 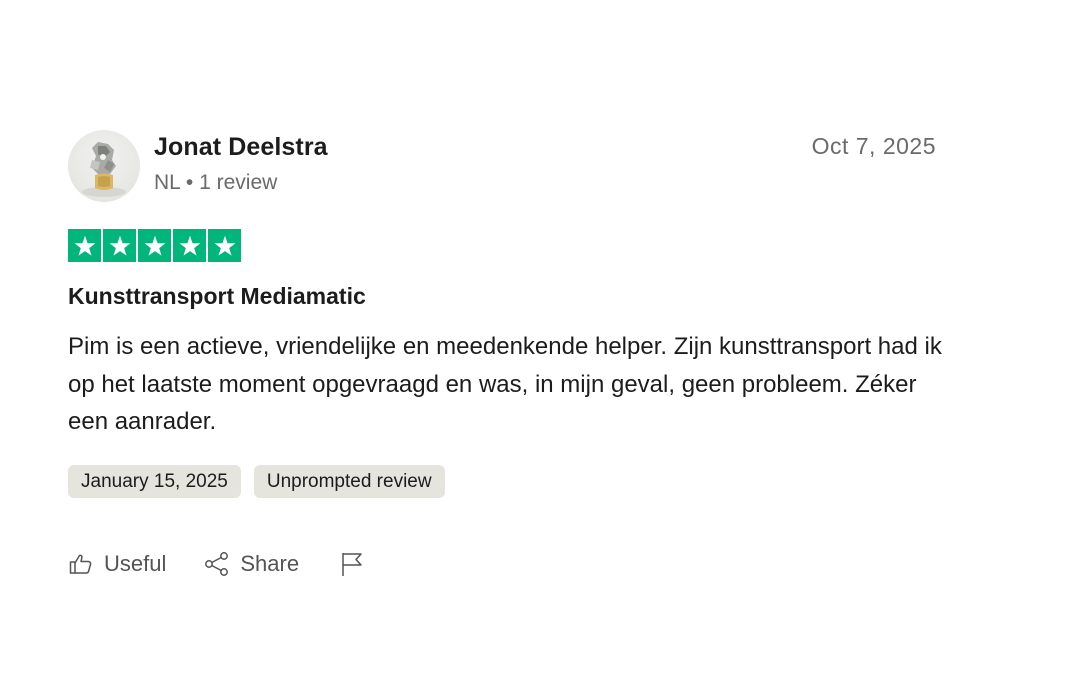 I want to click on avatar, so click(x=104, y=166).